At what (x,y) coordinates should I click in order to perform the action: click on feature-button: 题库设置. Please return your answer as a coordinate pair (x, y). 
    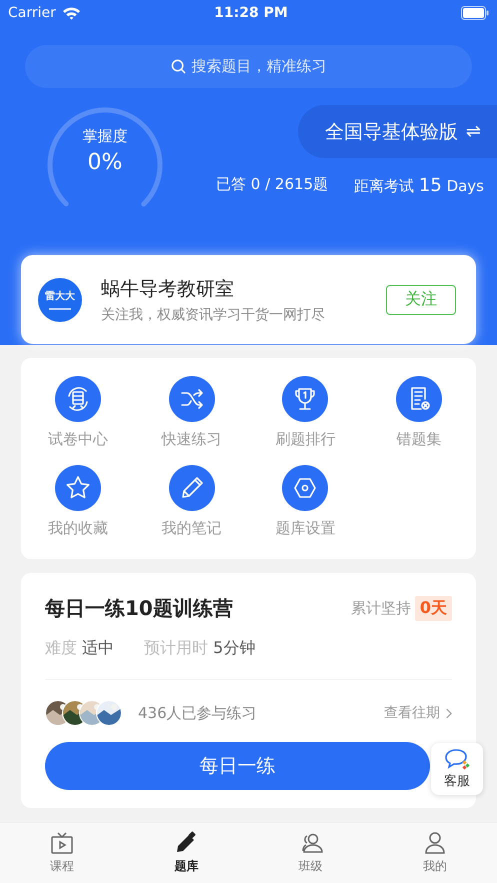
    Looking at the image, I should click on (305, 501).